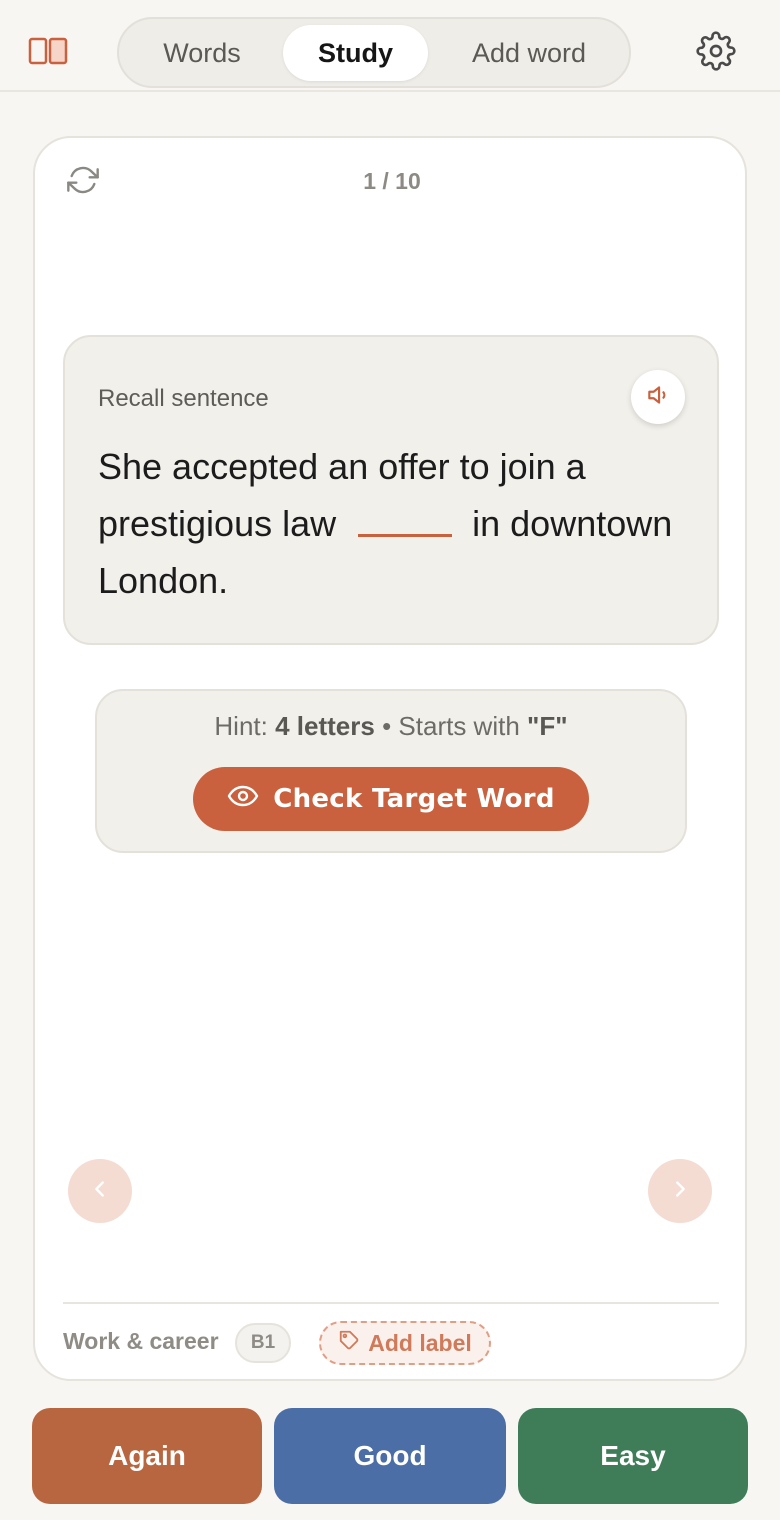  I want to click on chevron-left-icon, so click(100, 1191).